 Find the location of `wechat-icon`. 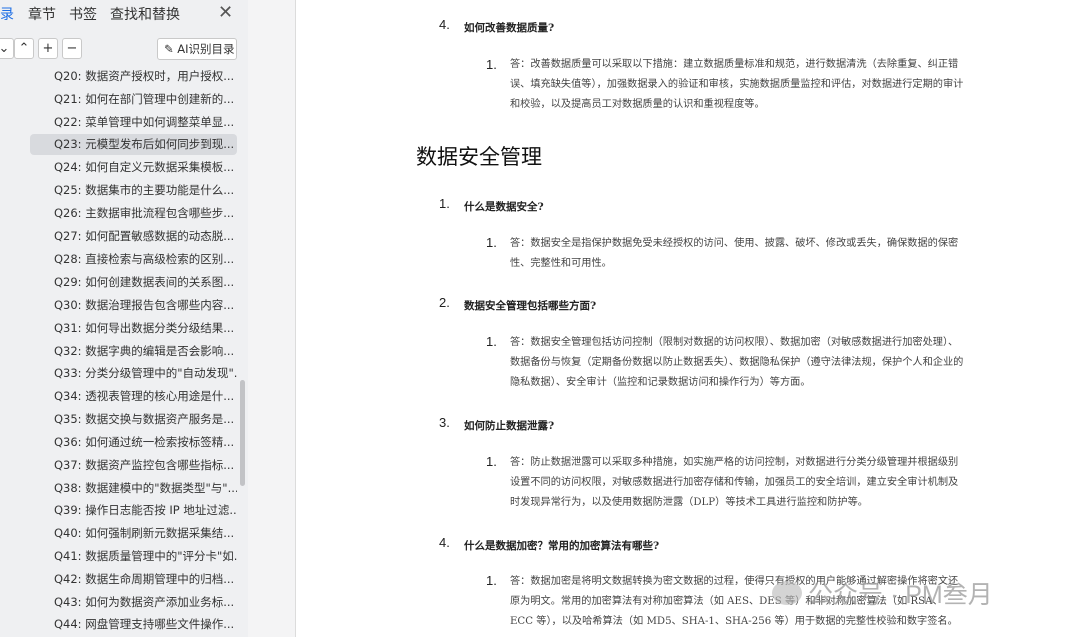

wechat-icon is located at coordinates (787, 593).